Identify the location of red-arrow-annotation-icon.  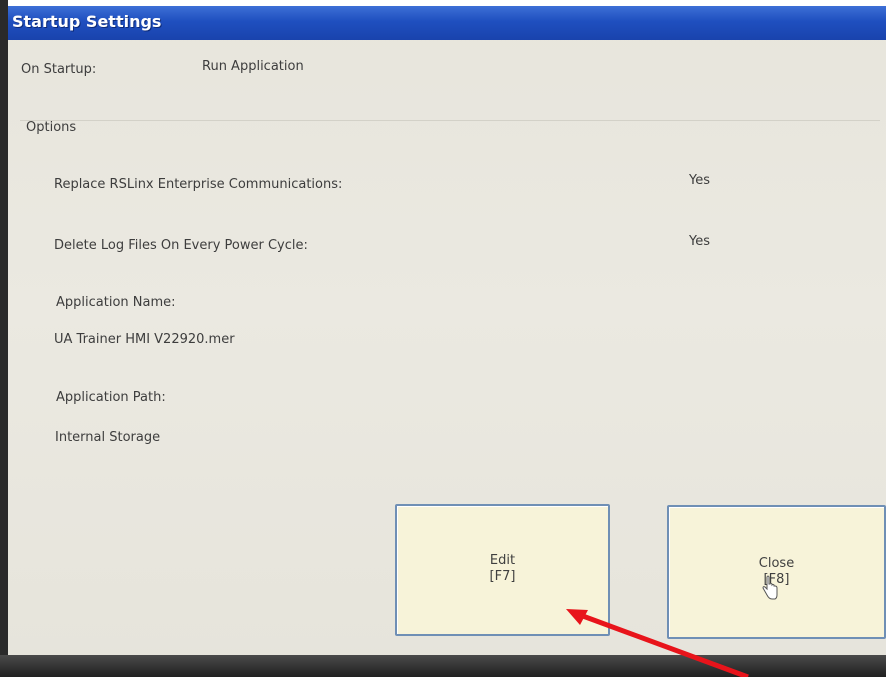
(657, 643).